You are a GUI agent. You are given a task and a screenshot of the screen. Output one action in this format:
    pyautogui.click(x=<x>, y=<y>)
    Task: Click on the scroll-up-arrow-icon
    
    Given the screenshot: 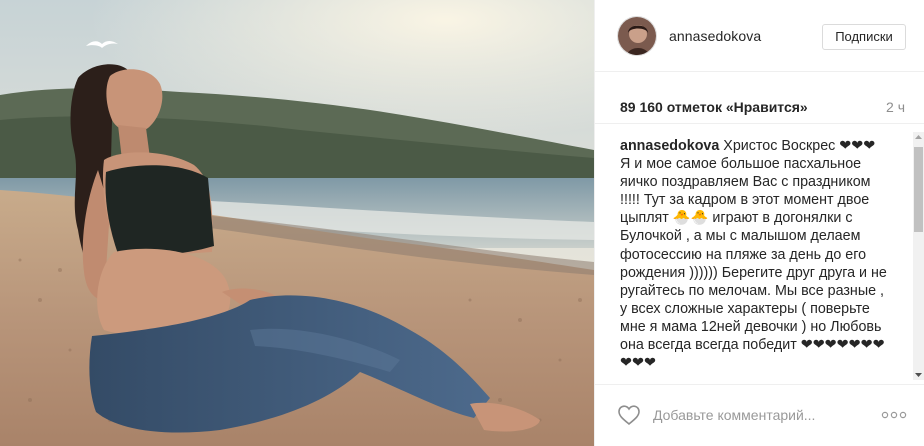 What is the action you would take?
    pyautogui.click(x=918, y=137)
    